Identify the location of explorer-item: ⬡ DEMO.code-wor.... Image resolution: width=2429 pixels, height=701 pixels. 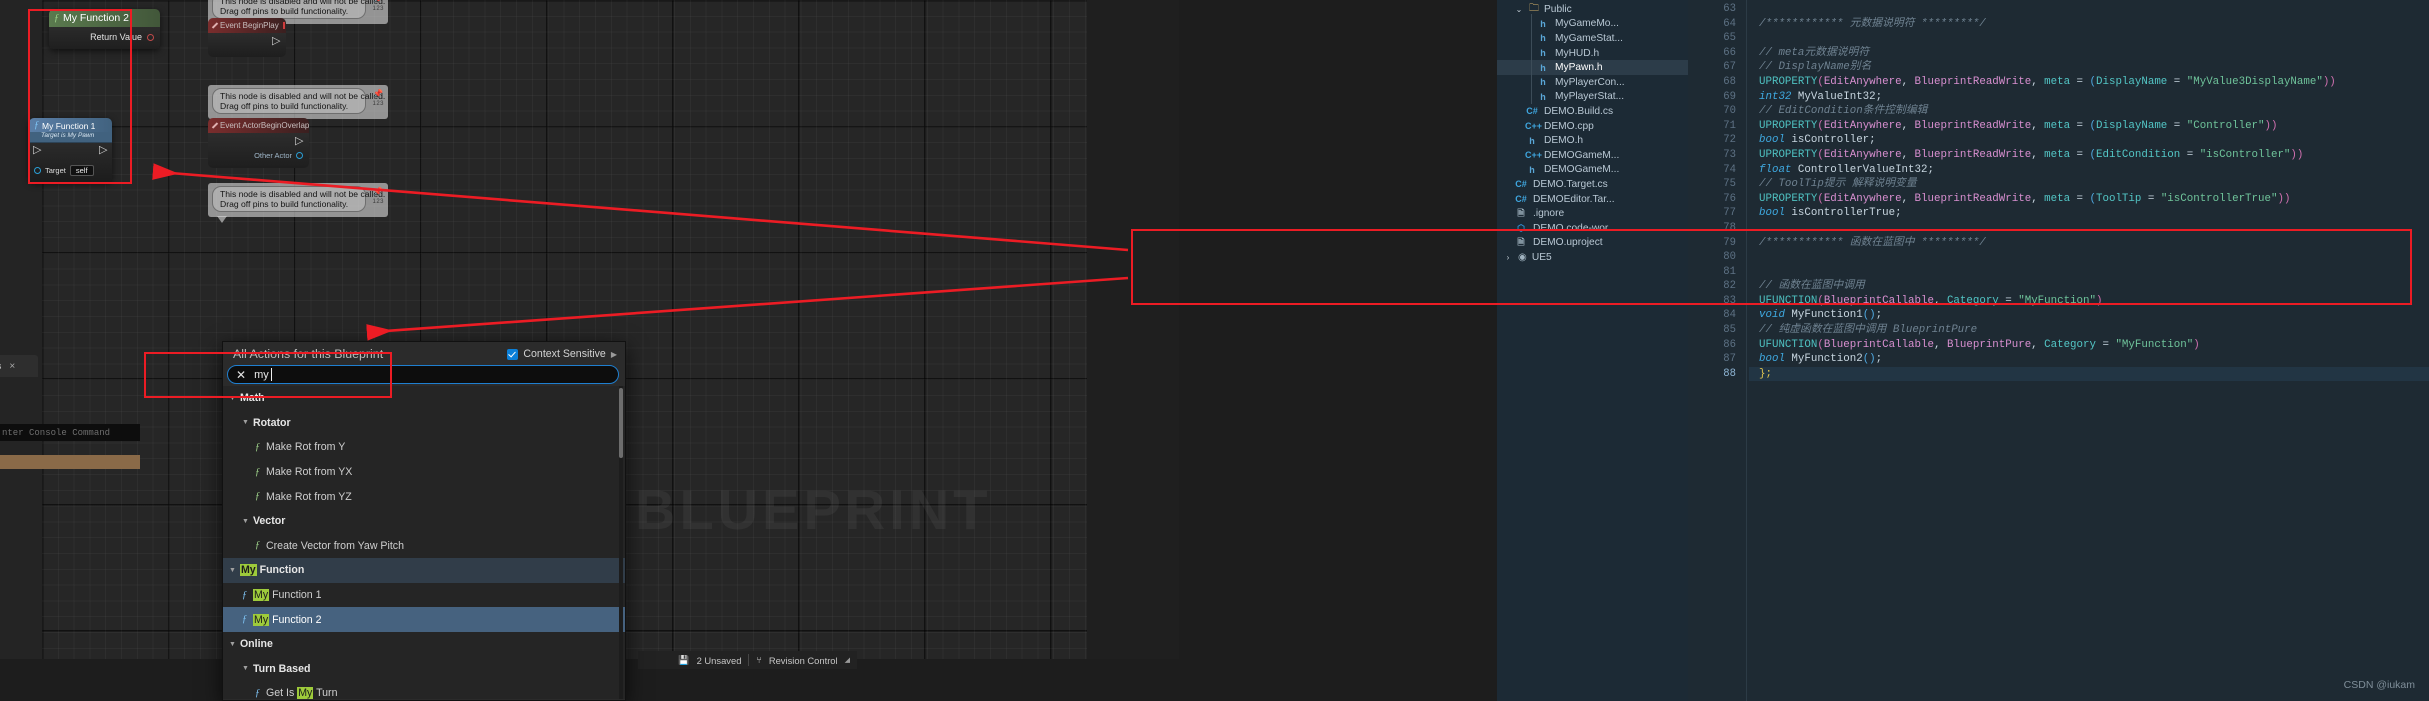
(1592, 228).